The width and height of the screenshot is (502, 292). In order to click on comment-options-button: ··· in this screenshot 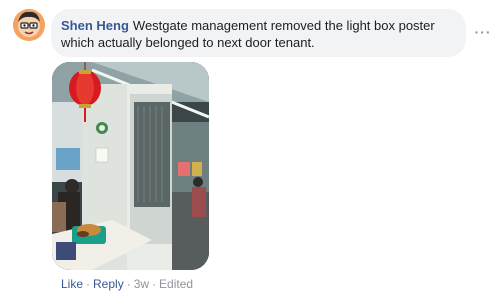, I will do `click(483, 32)`.